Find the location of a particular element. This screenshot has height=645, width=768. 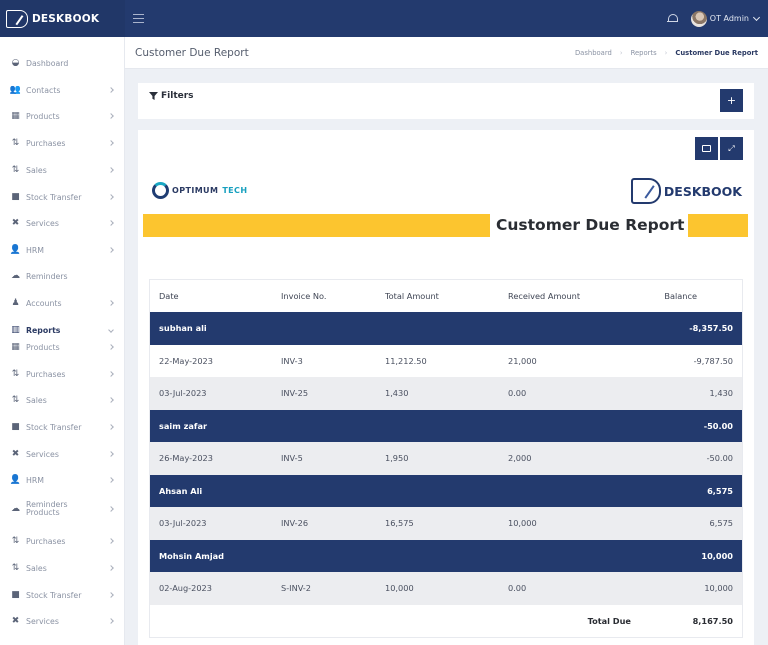

cell-balance: -50.00 is located at coordinates (719, 458).